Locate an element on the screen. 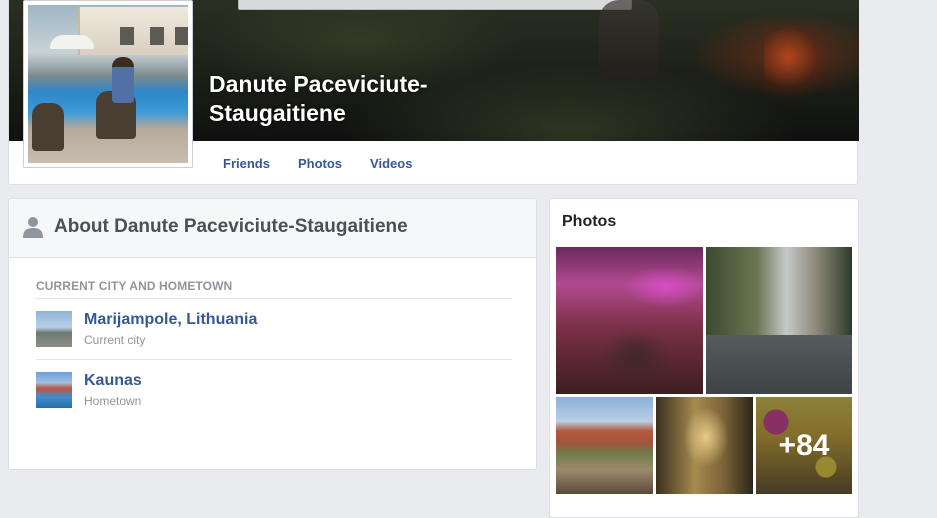 The width and height of the screenshot is (937, 518). hometown-link: Kaunas is located at coordinates (113, 381).